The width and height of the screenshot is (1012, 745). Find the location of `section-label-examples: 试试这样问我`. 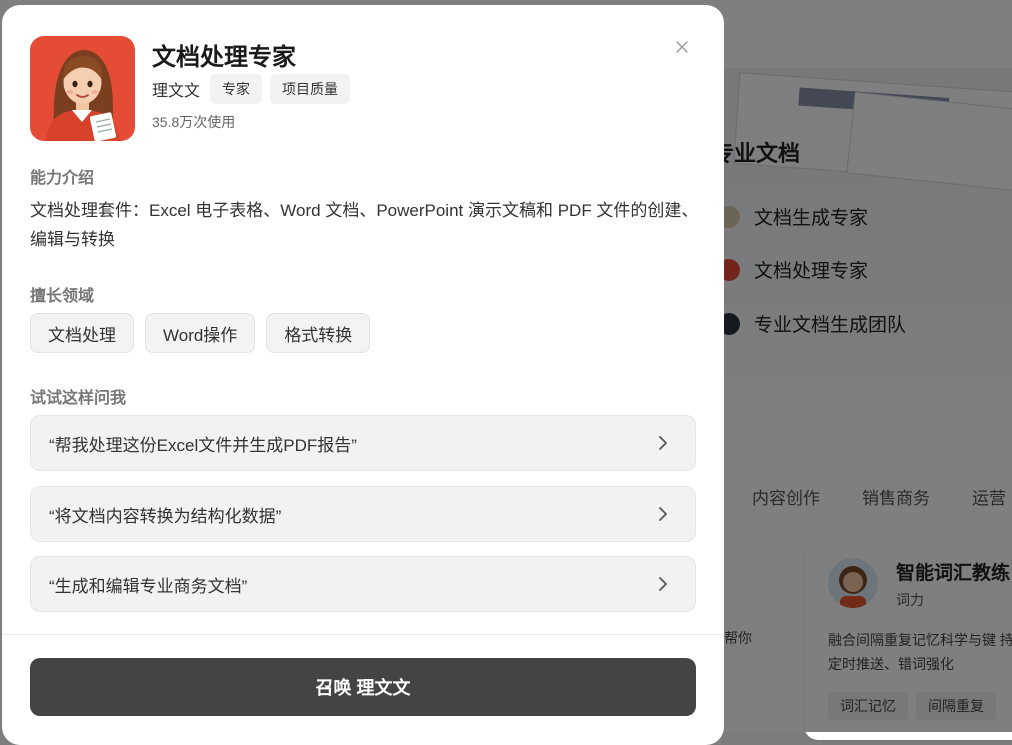

section-label-examples: 试试这样问我 is located at coordinates (78, 398).